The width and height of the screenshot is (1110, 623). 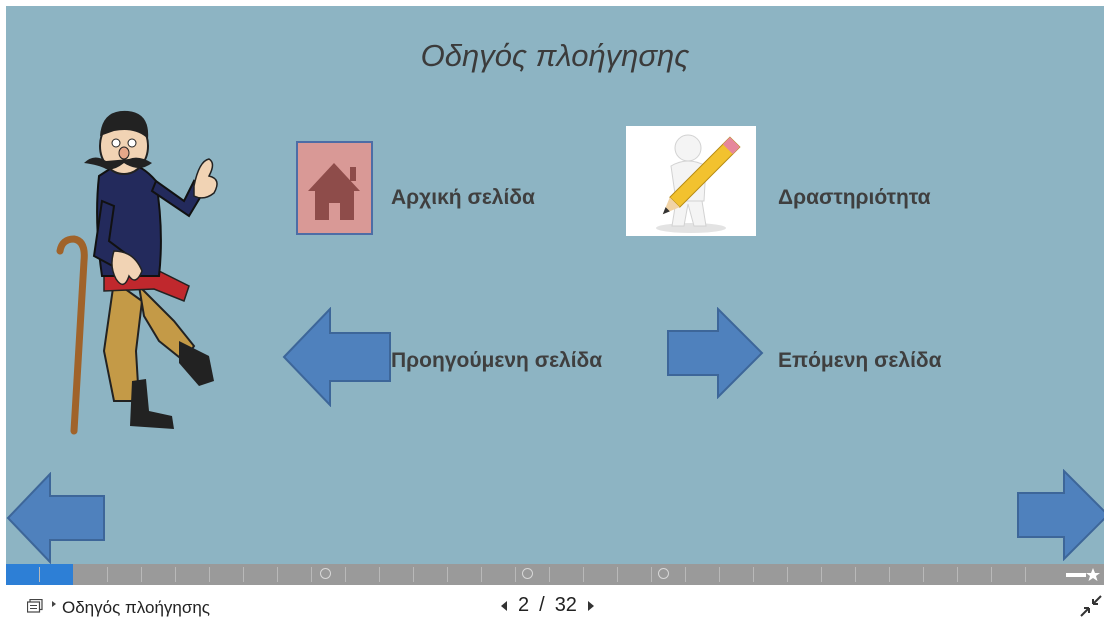 I want to click on total-pages: 32, so click(x=565, y=605).